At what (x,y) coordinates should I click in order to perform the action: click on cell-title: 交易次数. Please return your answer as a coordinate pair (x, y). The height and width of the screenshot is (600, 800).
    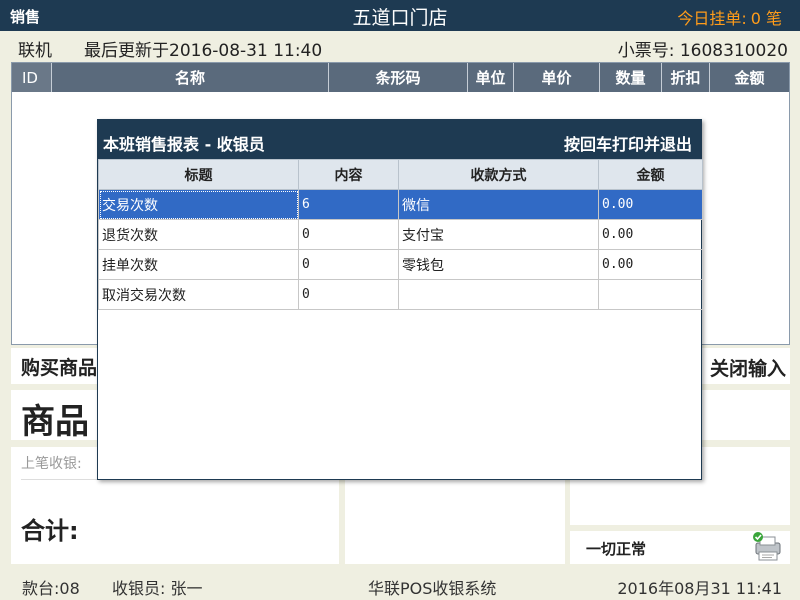
    Looking at the image, I should click on (198, 204).